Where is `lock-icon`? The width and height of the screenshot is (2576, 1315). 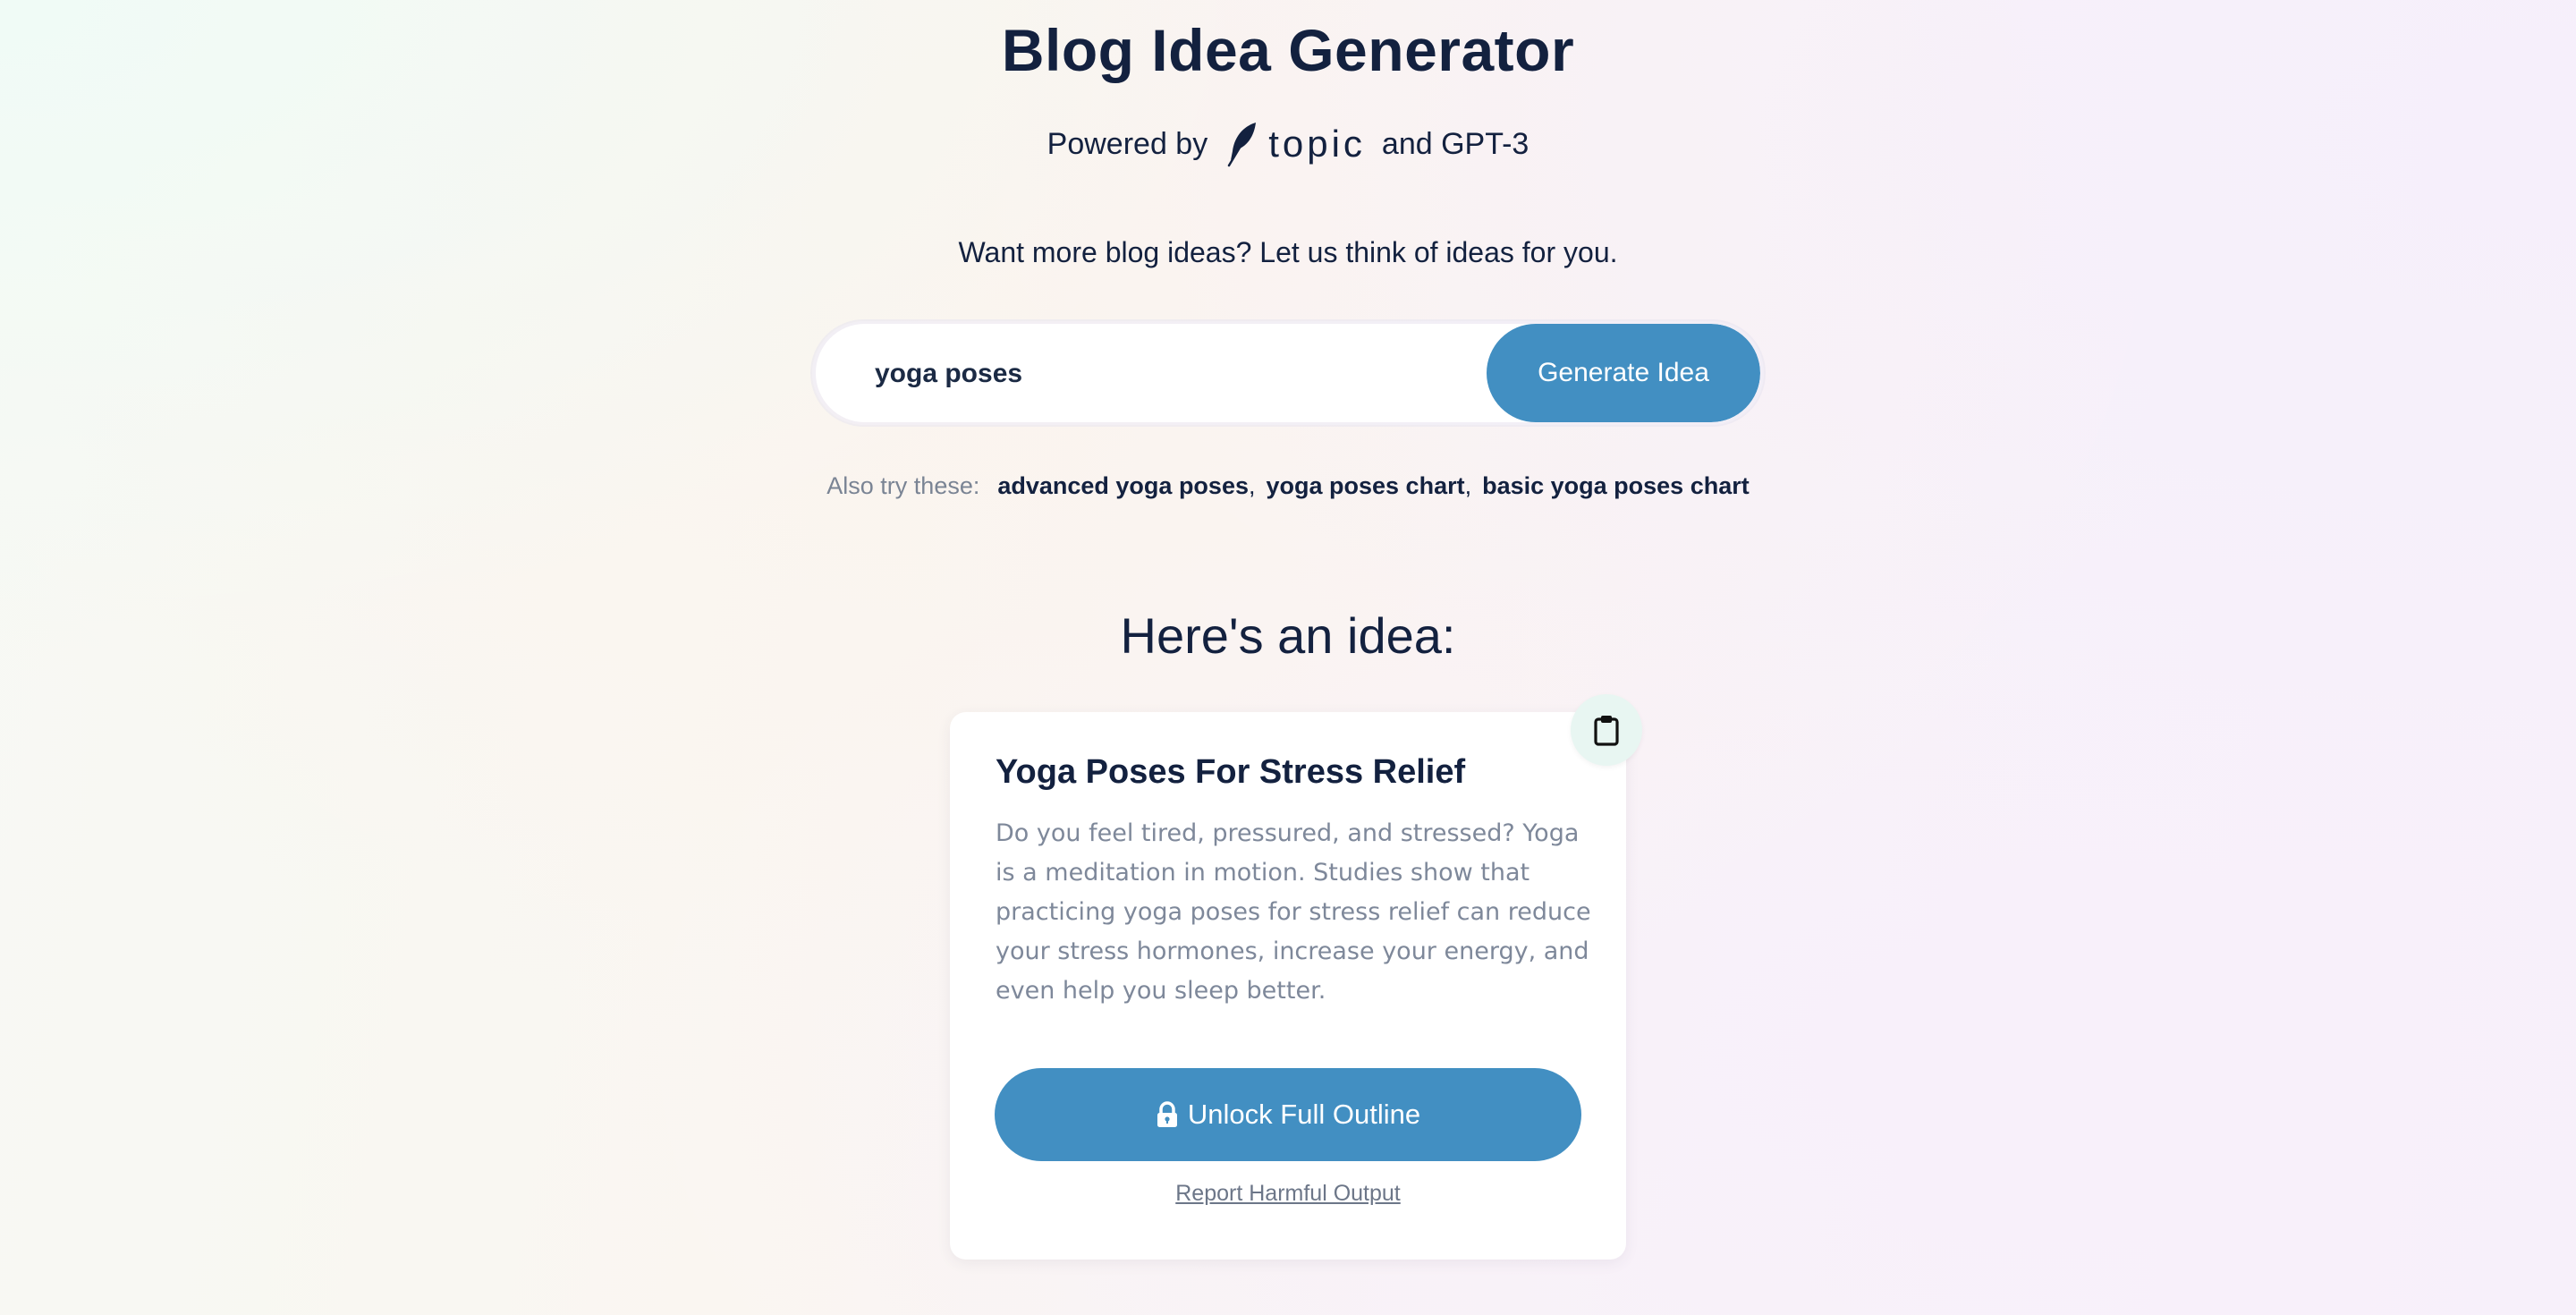 lock-icon is located at coordinates (1167, 1114).